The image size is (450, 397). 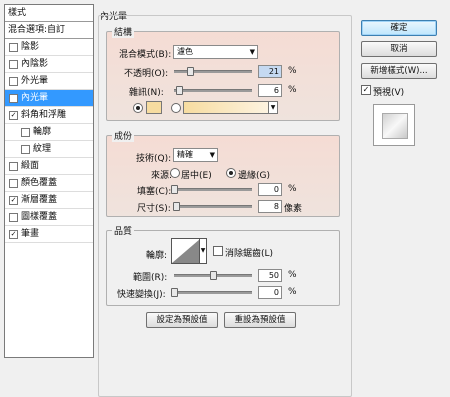 I want to click on opacity-label: 不透明(O):, so click(x=146, y=74).